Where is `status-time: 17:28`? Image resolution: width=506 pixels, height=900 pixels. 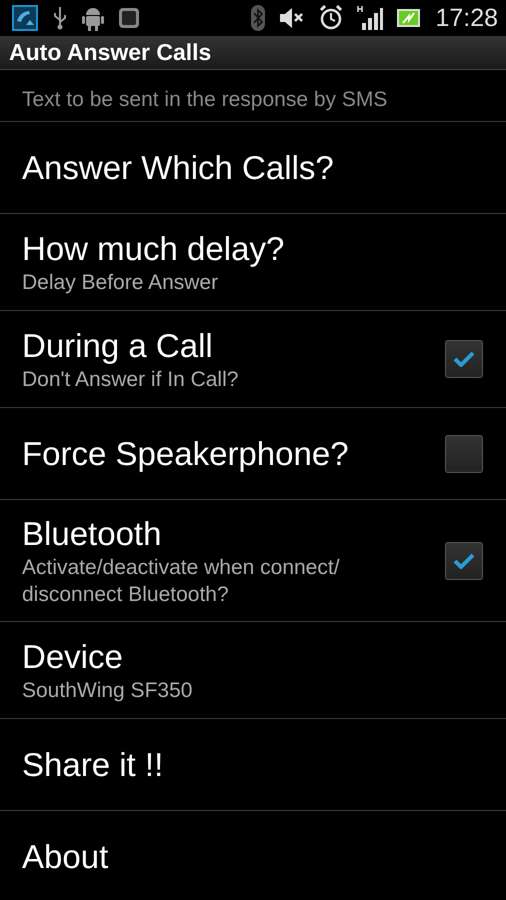 status-time: 17:28 is located at coordinates (466, 18).